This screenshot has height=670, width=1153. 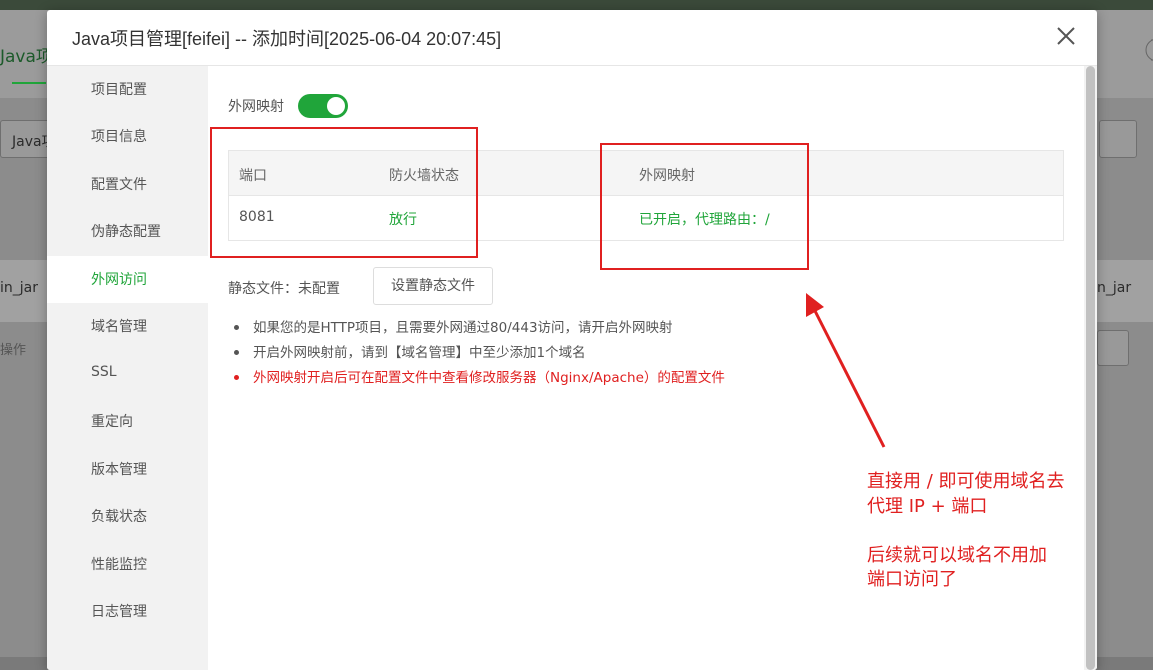 What do you see at coordinates (119, 137) in the screenshot?
I see `sidebar-item-label: 项目信息` at bounding box center [119, 137].